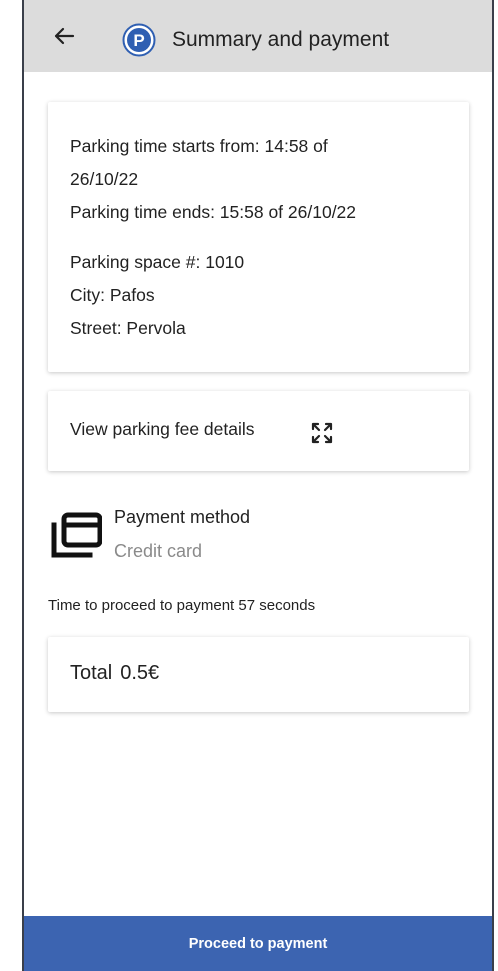 The width and height of the screenshot is (498, 971). I want to click on total-amount: 0.5€, so click(140, 673).